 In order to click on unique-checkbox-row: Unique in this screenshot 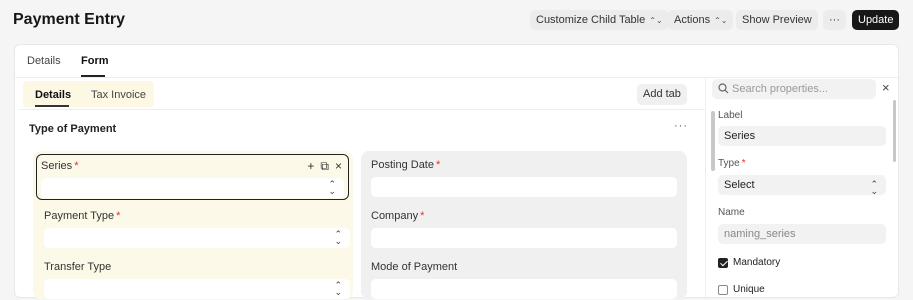, I will do `click(741, 289)`.